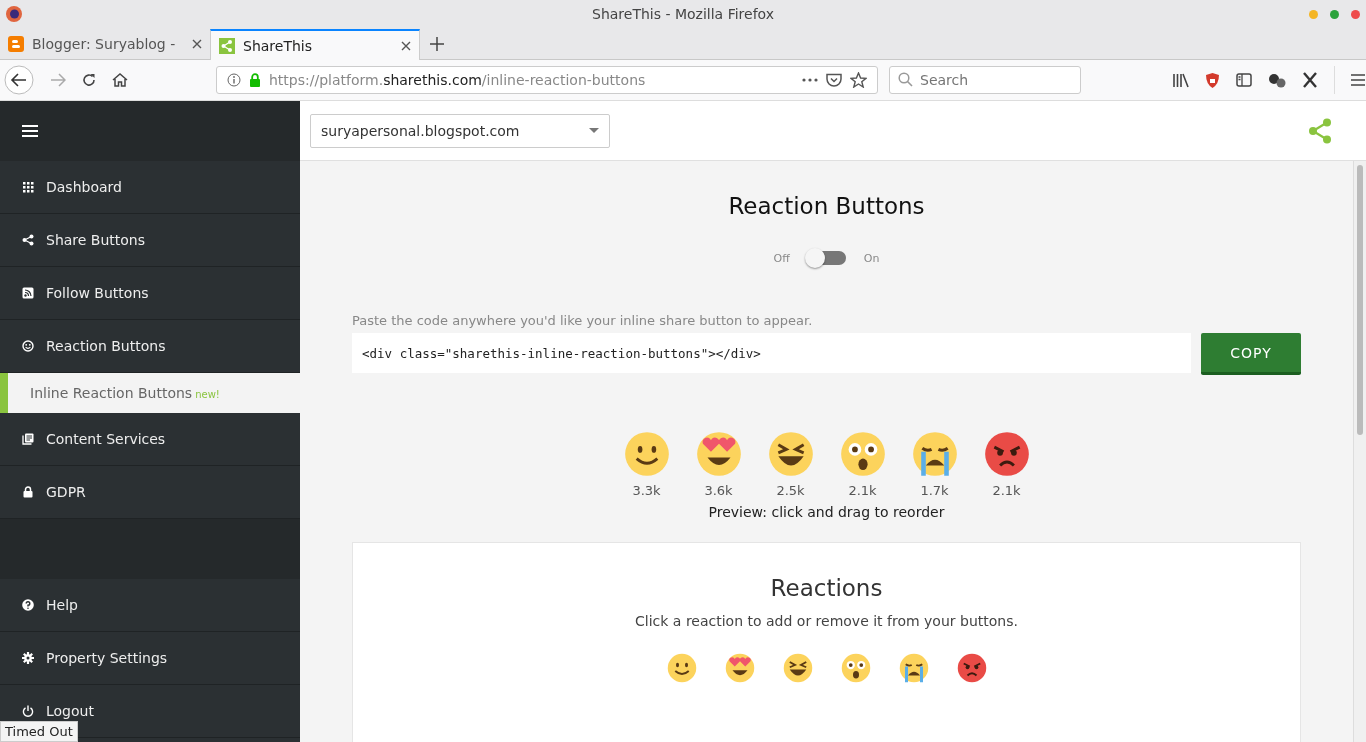 The image size is (1366, 742). Describe the element at coordinates (985, 80) in the screenshot. I see `search-field: Search` at that location.